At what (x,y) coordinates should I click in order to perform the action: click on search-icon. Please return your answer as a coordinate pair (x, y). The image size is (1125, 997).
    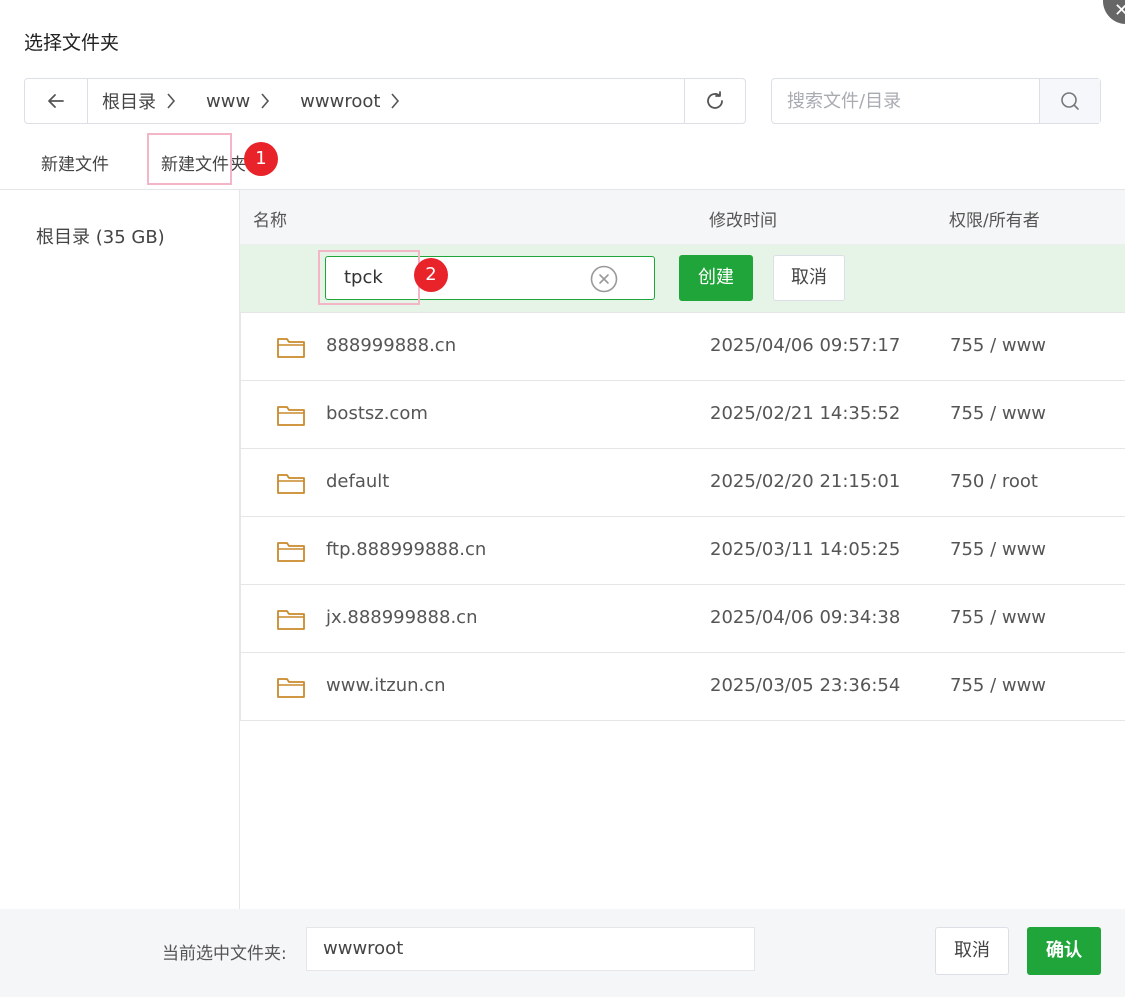
    Looking at the image, I should click on (1070, 101).